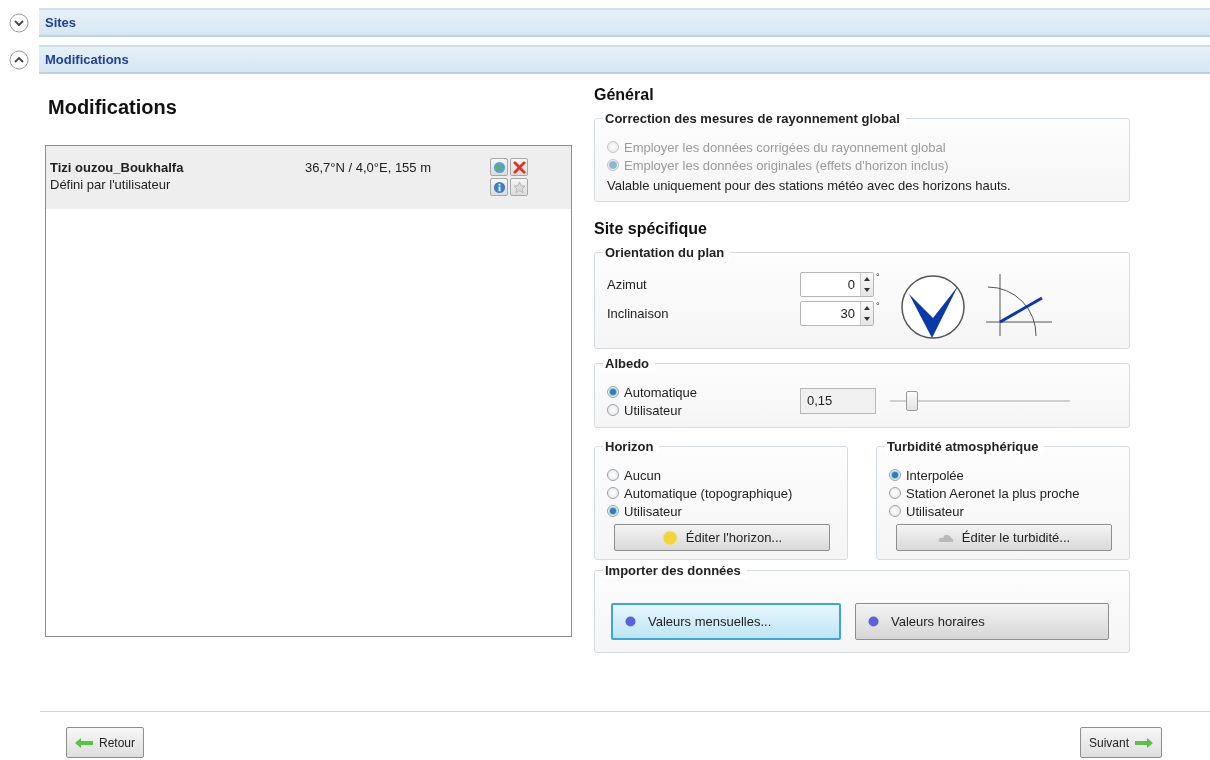 This screenshot has width=1210, height=760. I want to click on right-arrow-icon, so click(1144, 742).